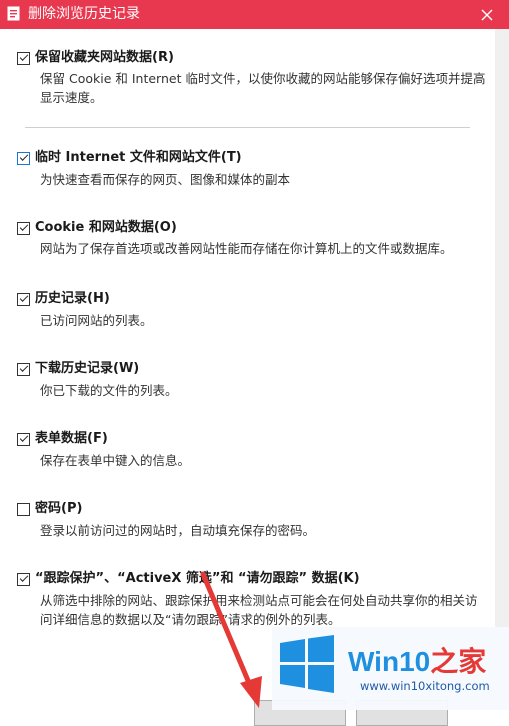  I want to click on divider, so click(247, 127).